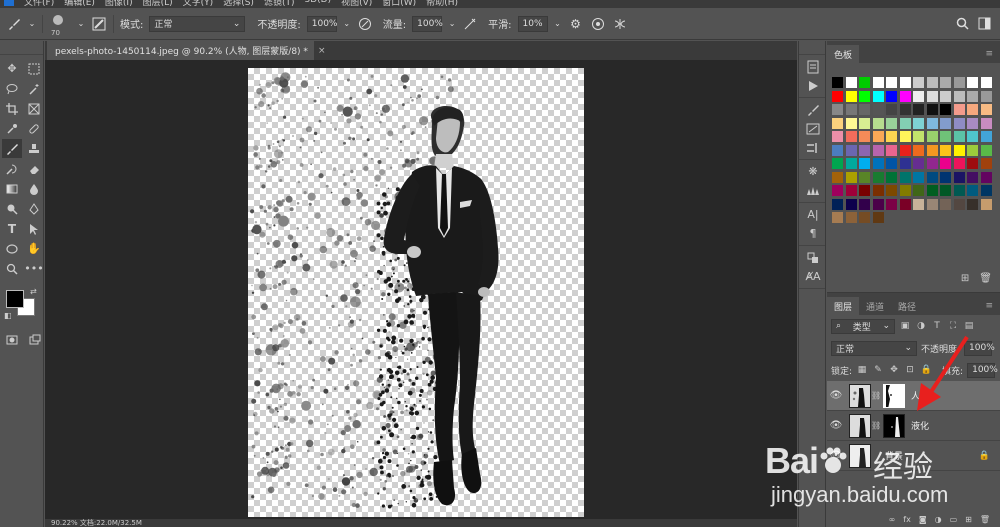 This screenshot has width=1000, height=527. What do you see at coordinates (34, 248) in the screenshot?
I see `hand-tool-icon: ✋` at bounding box center [34, 248].